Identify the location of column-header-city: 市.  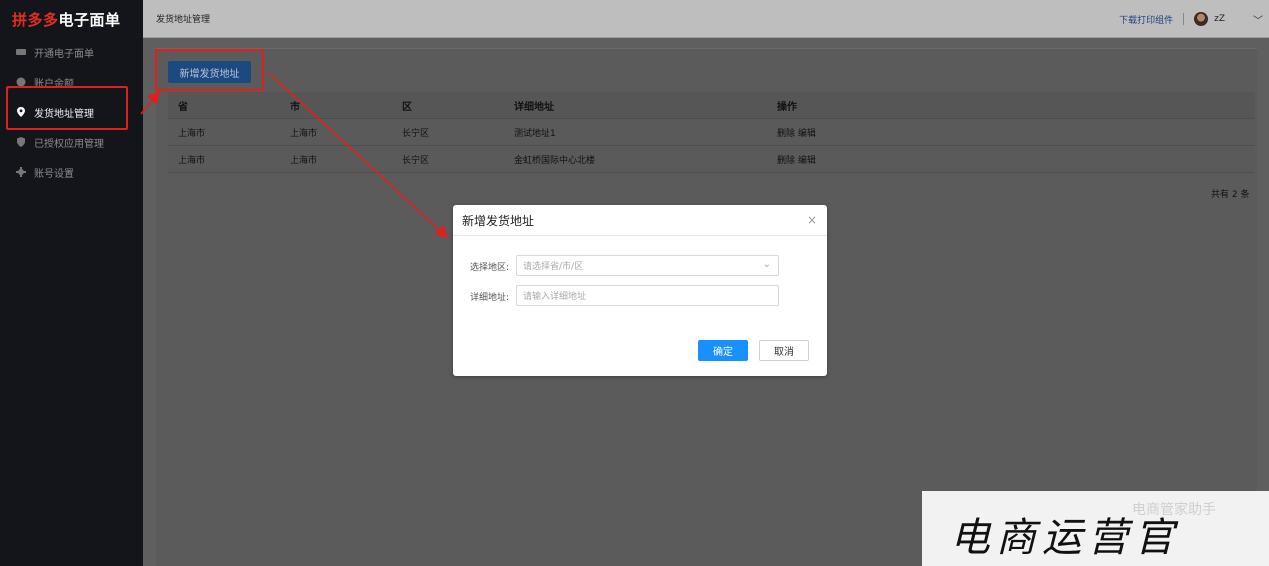
(295, 107).